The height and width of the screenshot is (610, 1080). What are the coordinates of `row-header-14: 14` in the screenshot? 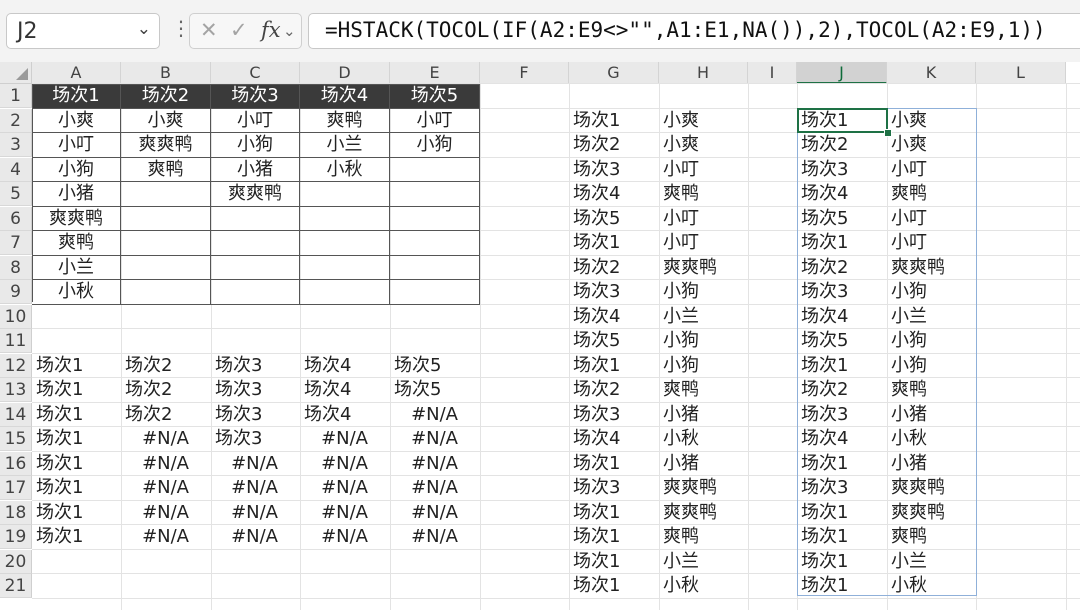 It's located at (16, 414).